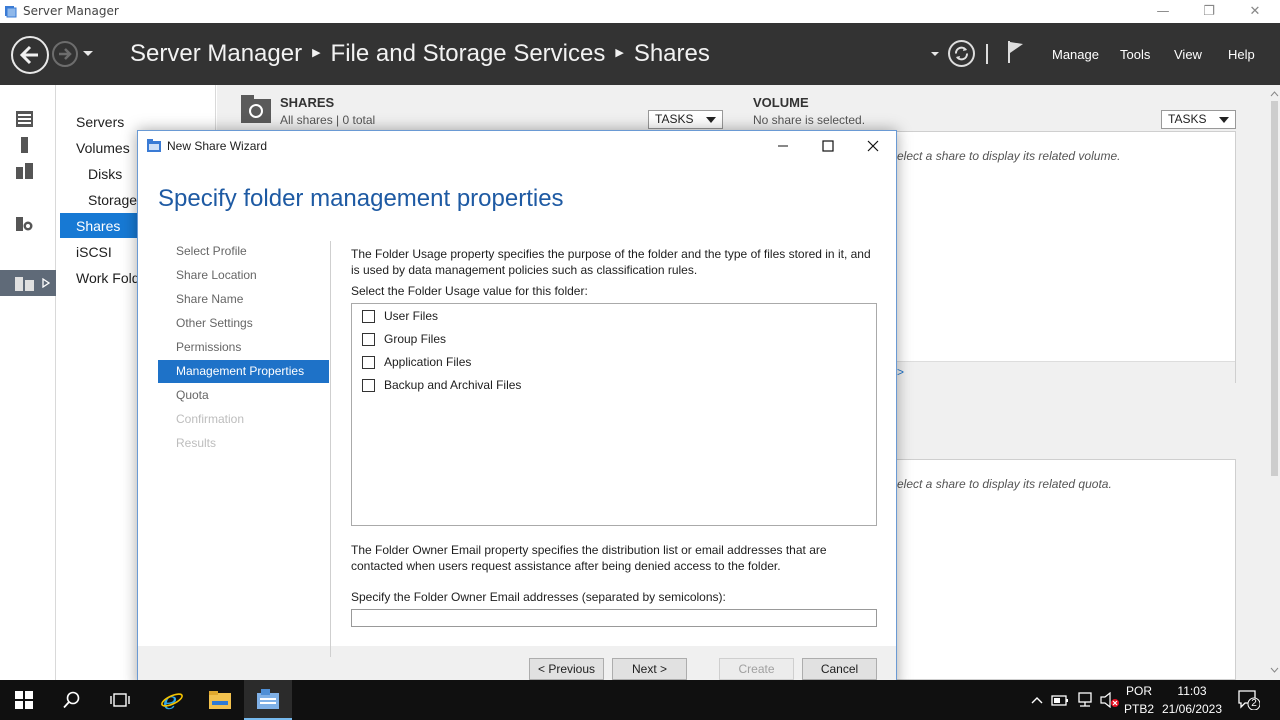  What do you see at coordinates (453, 385) in the screenshot?
I see `usage-option-label: Backup and Archival Files` at bounding box center [453, 385].